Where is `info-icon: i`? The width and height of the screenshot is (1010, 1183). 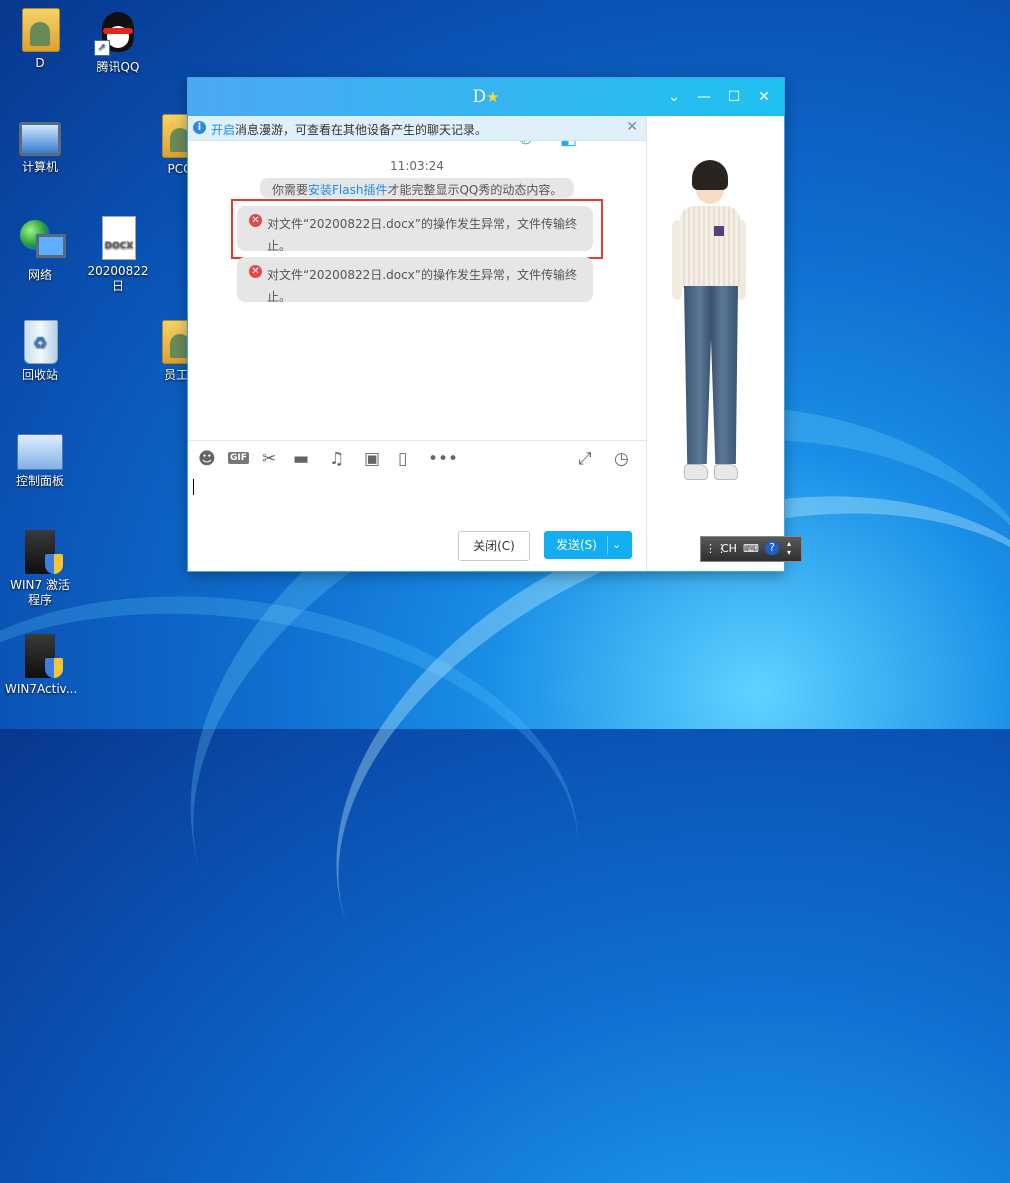 info-icon: i is located at coordinates (199, 127).